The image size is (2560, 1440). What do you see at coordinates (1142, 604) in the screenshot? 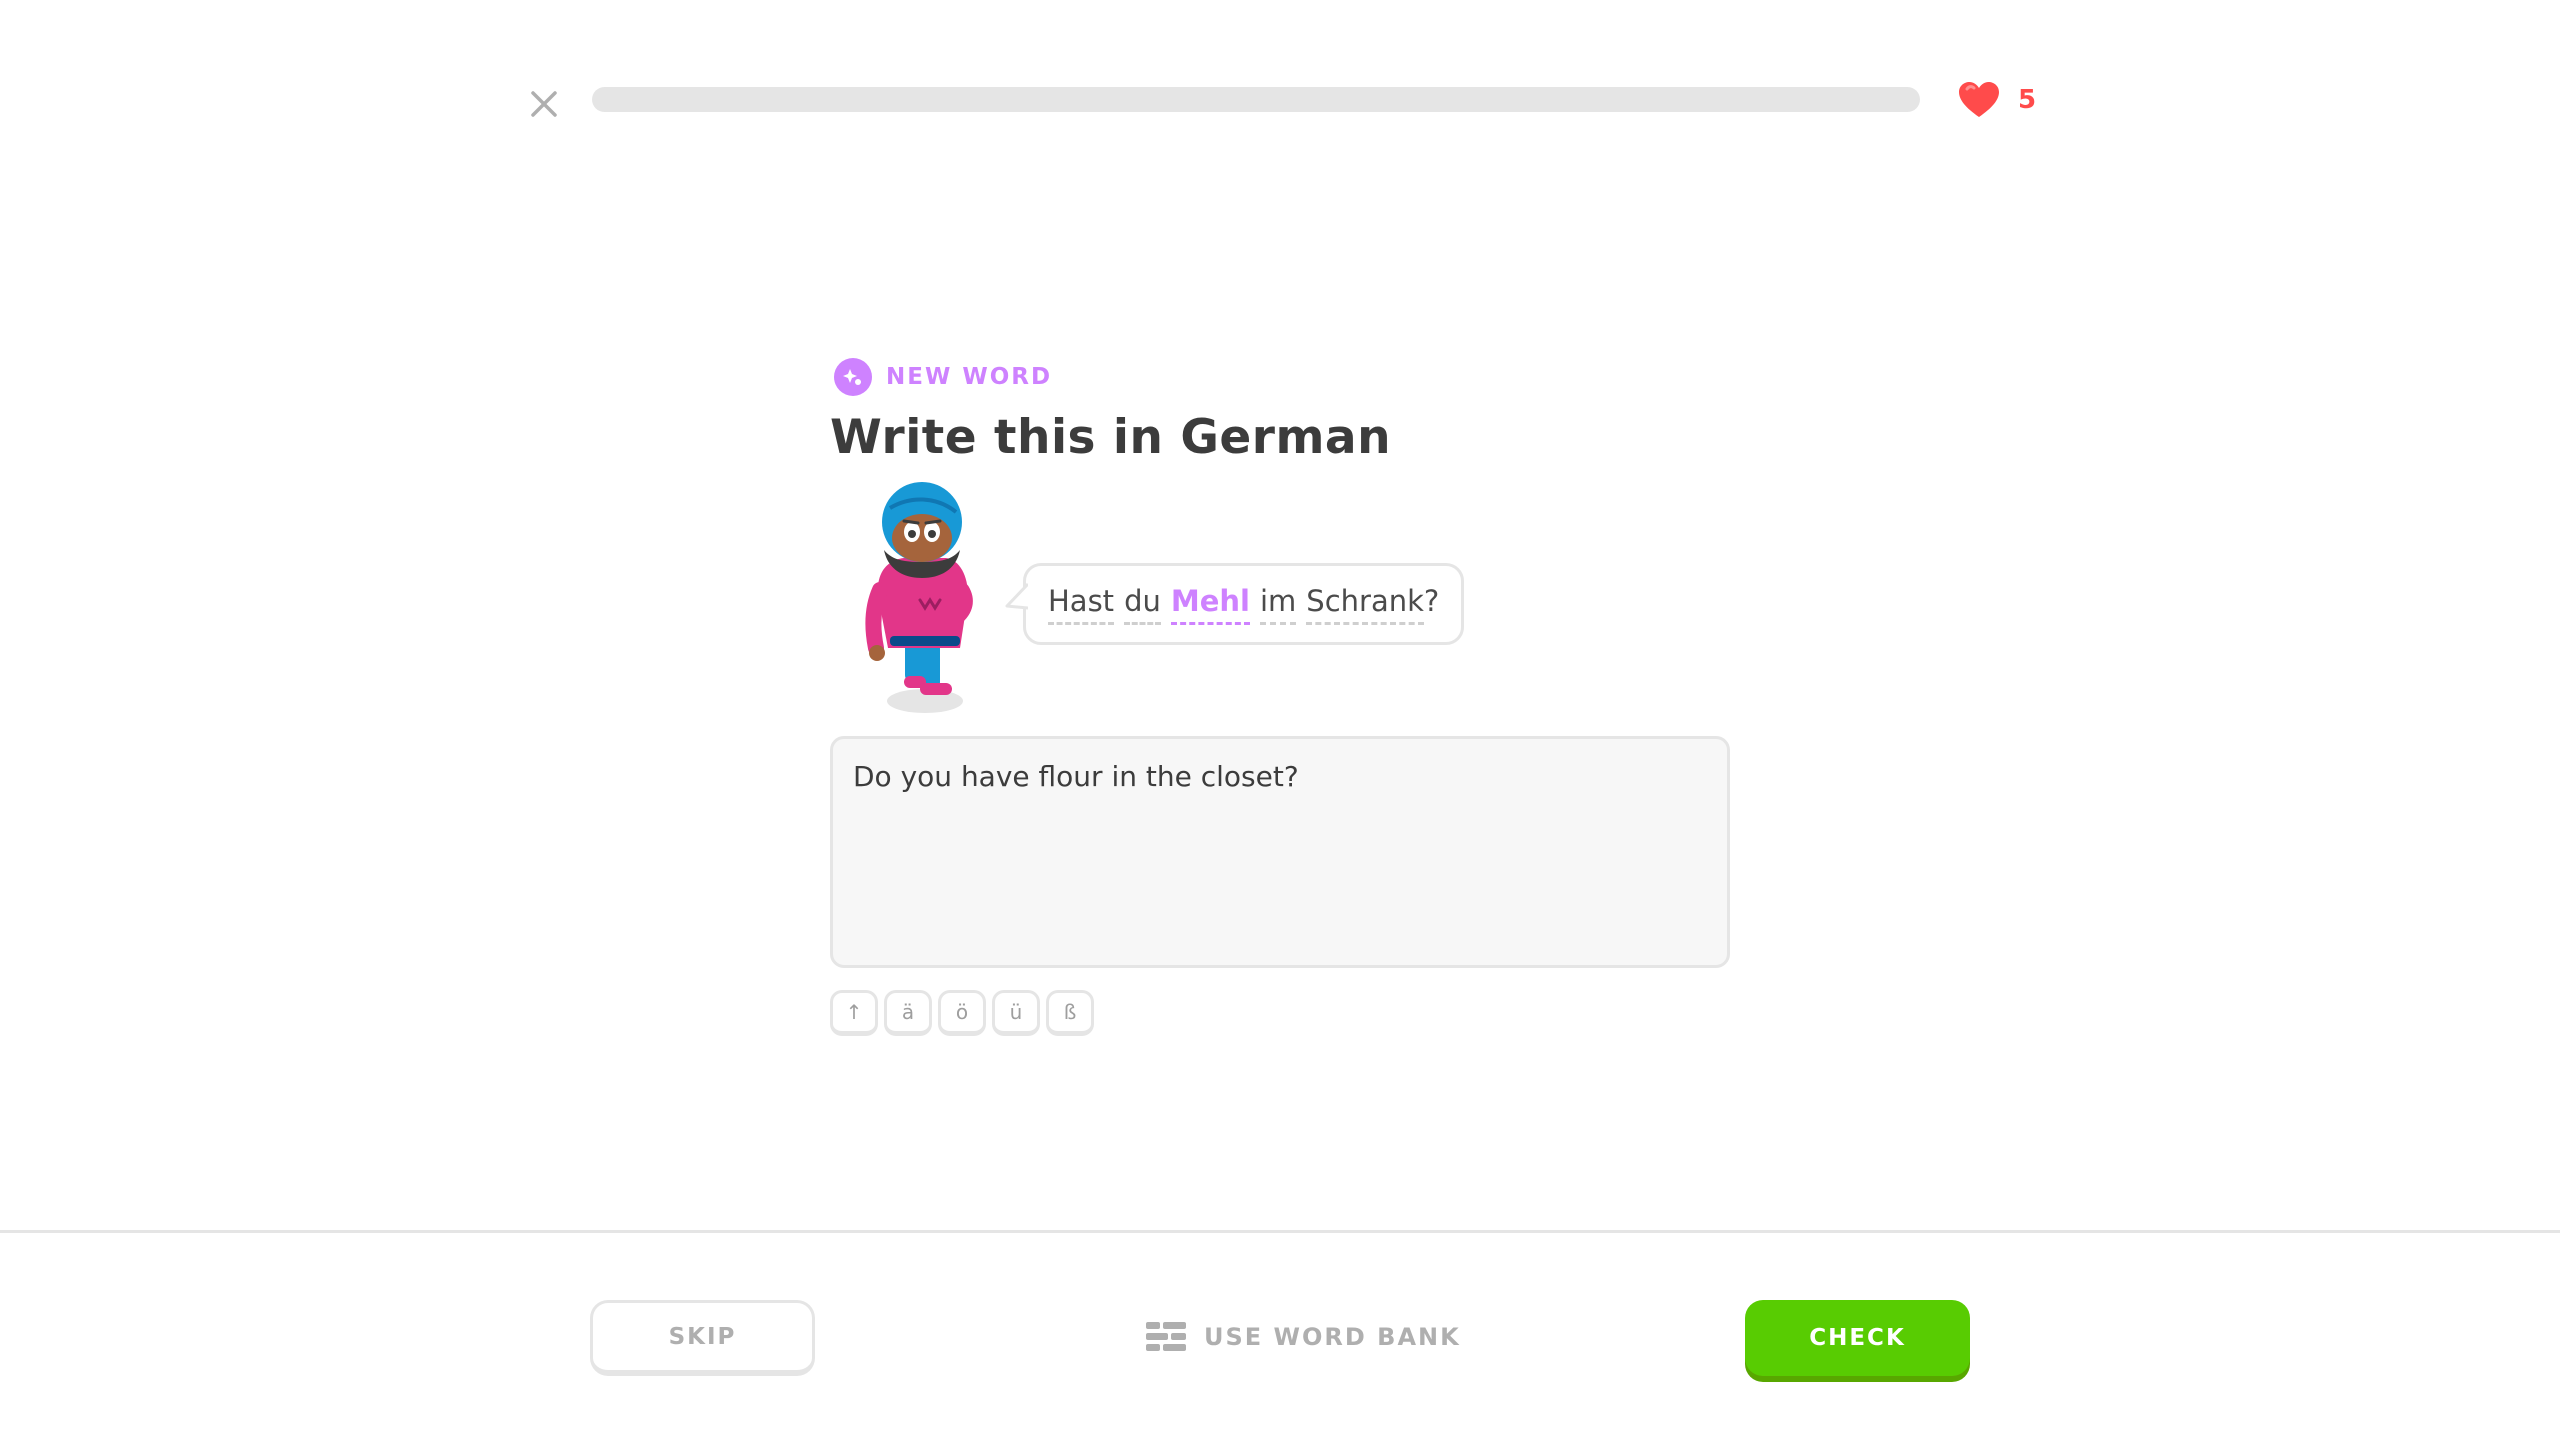
I see `bubble-word: du` at bounding box center [1142, 604].